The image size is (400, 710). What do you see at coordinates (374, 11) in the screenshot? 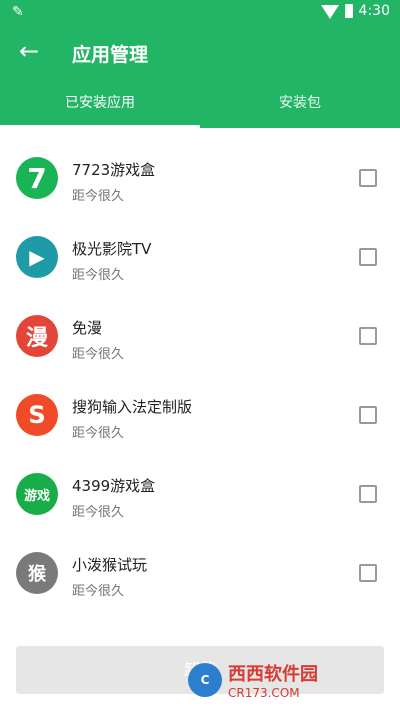
I see `status-time: 4:30` at bounding box center [374, 11].